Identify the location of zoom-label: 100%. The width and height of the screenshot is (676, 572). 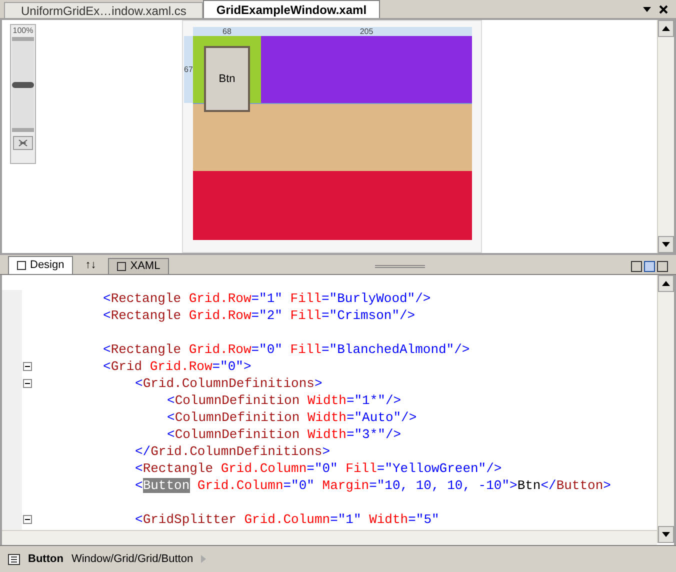
(23, 31).